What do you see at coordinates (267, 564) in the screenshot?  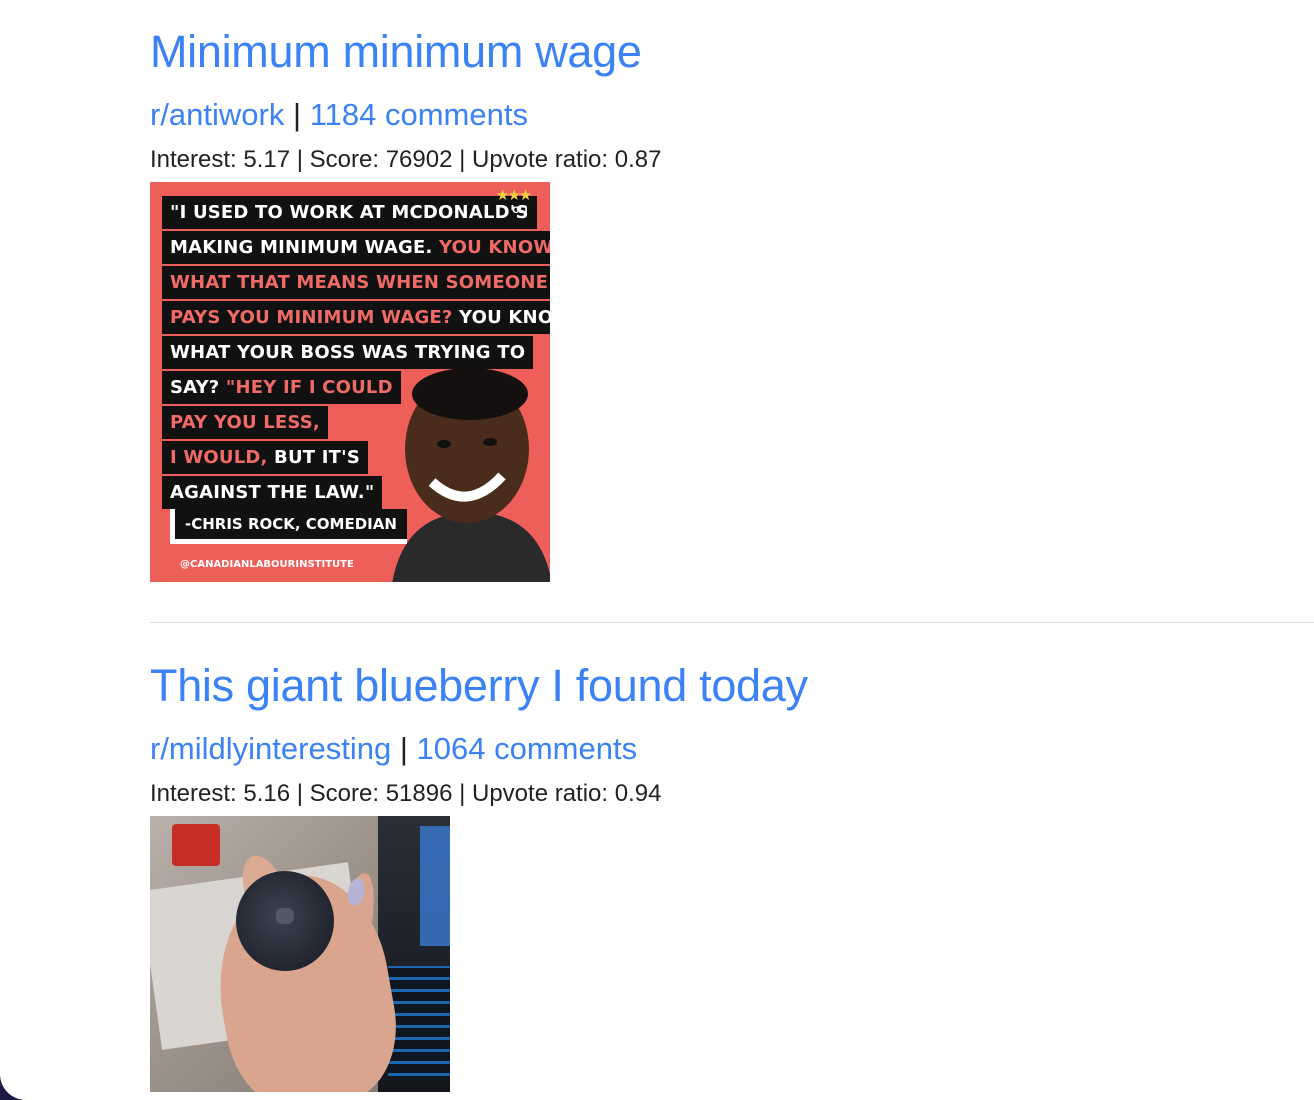 I see `source-handle: @CANADIANLABOURINSTITUTE` at bounding box center [267, 564].